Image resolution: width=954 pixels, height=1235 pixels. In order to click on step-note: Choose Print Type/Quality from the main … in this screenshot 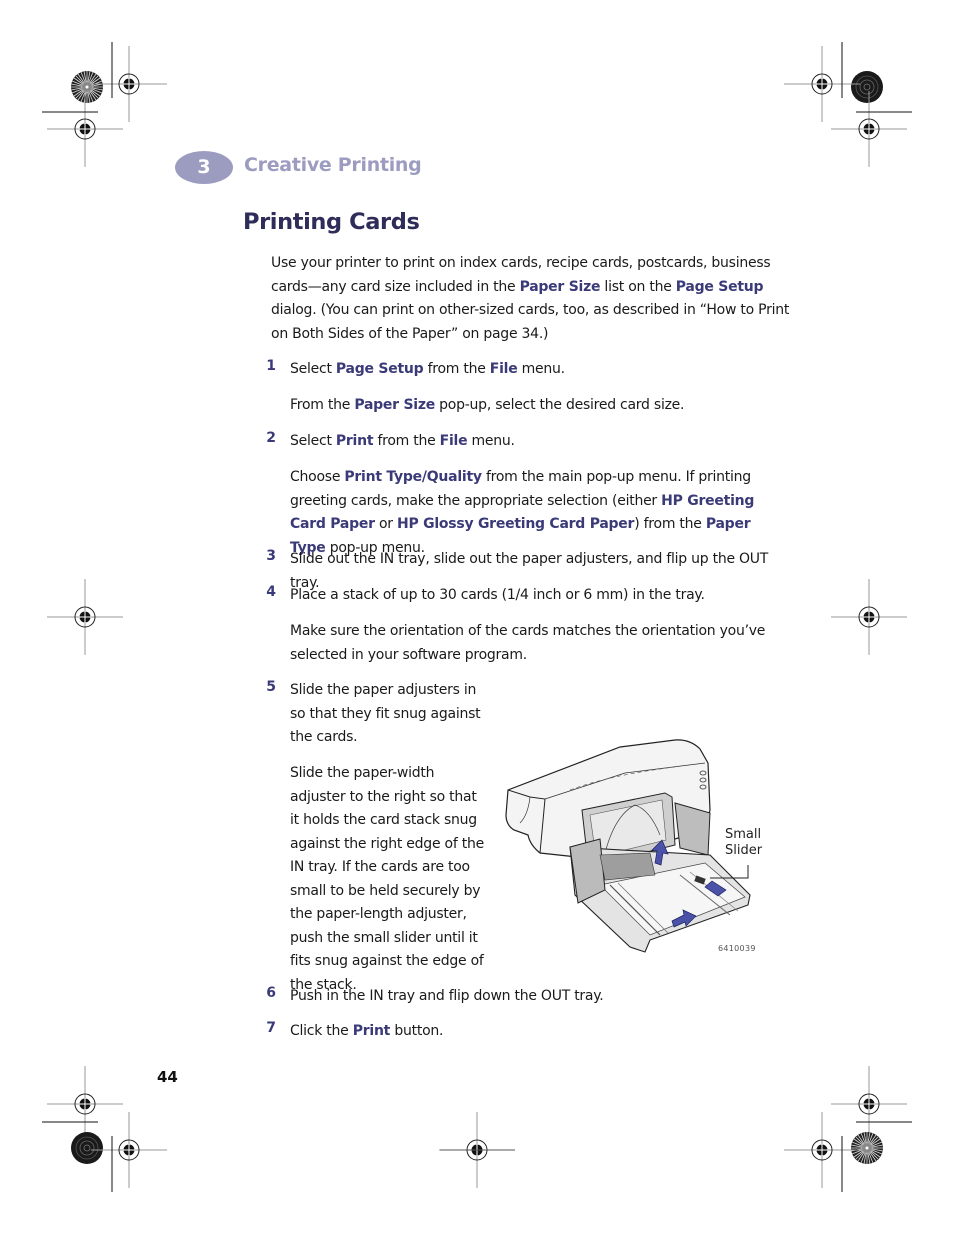, I will do `click(540, 513)`.